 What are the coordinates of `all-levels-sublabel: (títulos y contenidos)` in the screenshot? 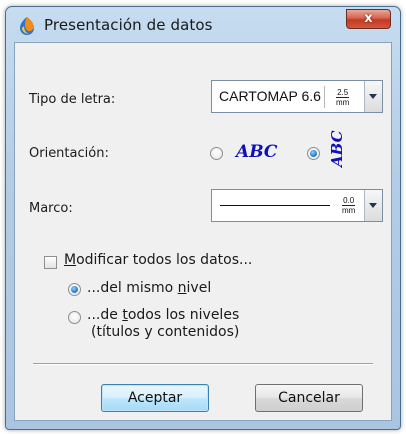 It's located at (165, 332).